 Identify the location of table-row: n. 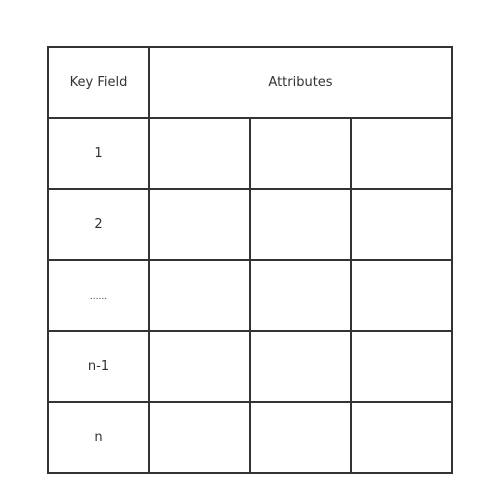
(250, 437).